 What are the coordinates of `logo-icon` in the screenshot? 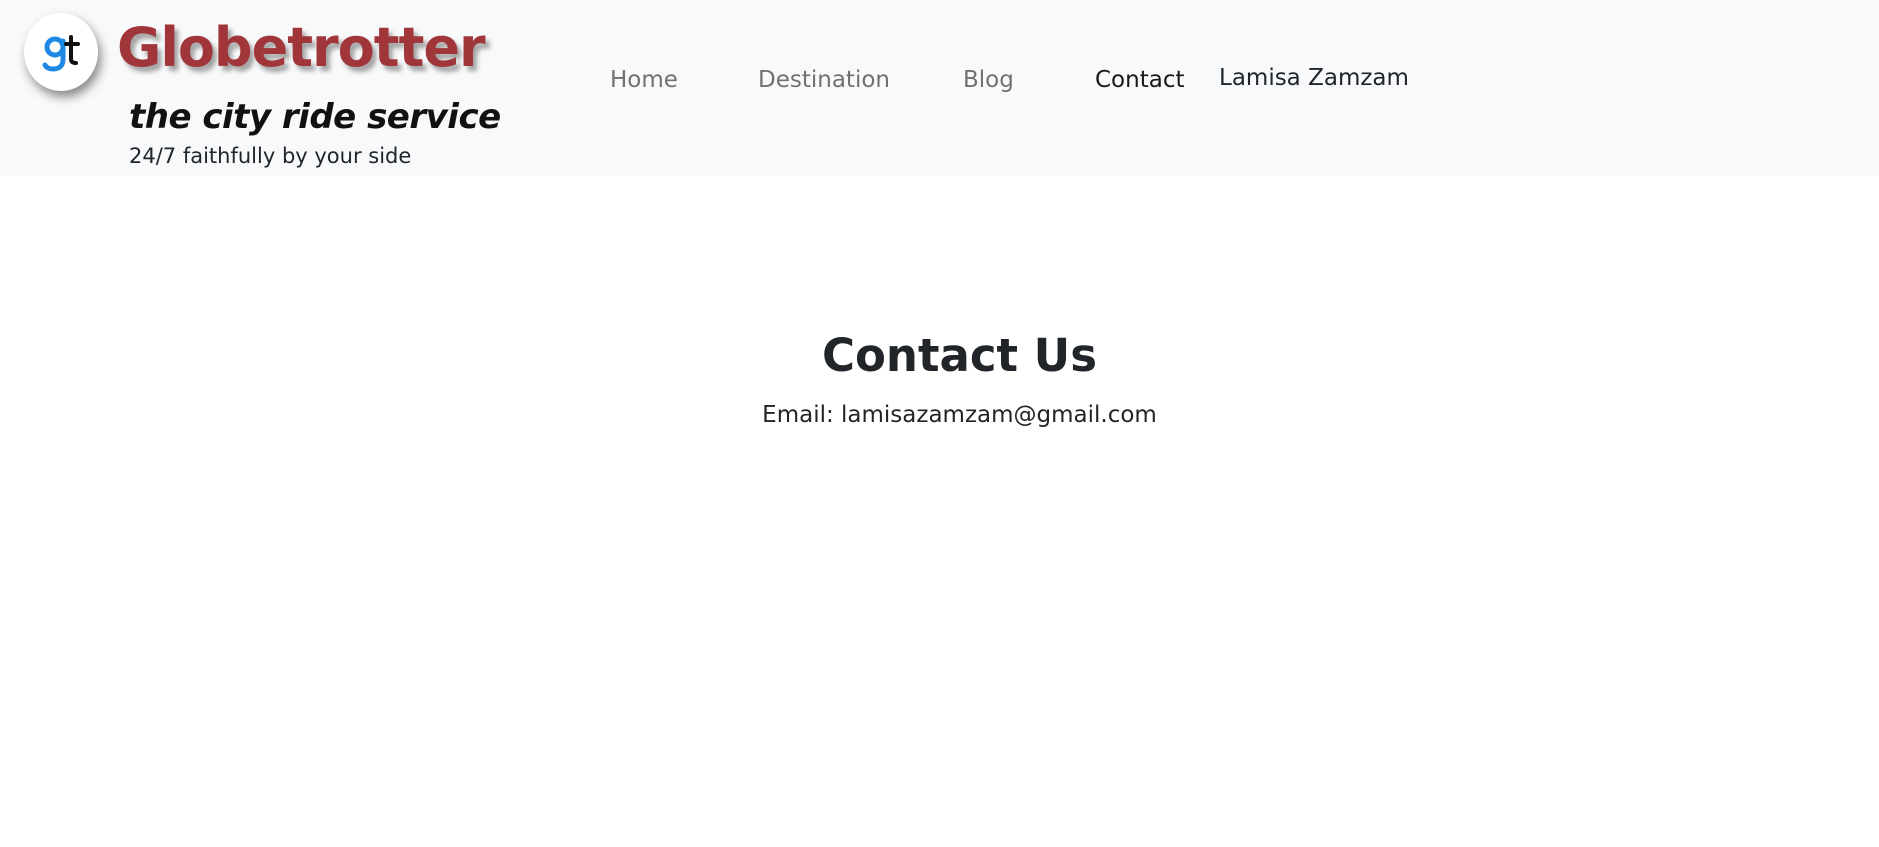 It's located at (61, 52).